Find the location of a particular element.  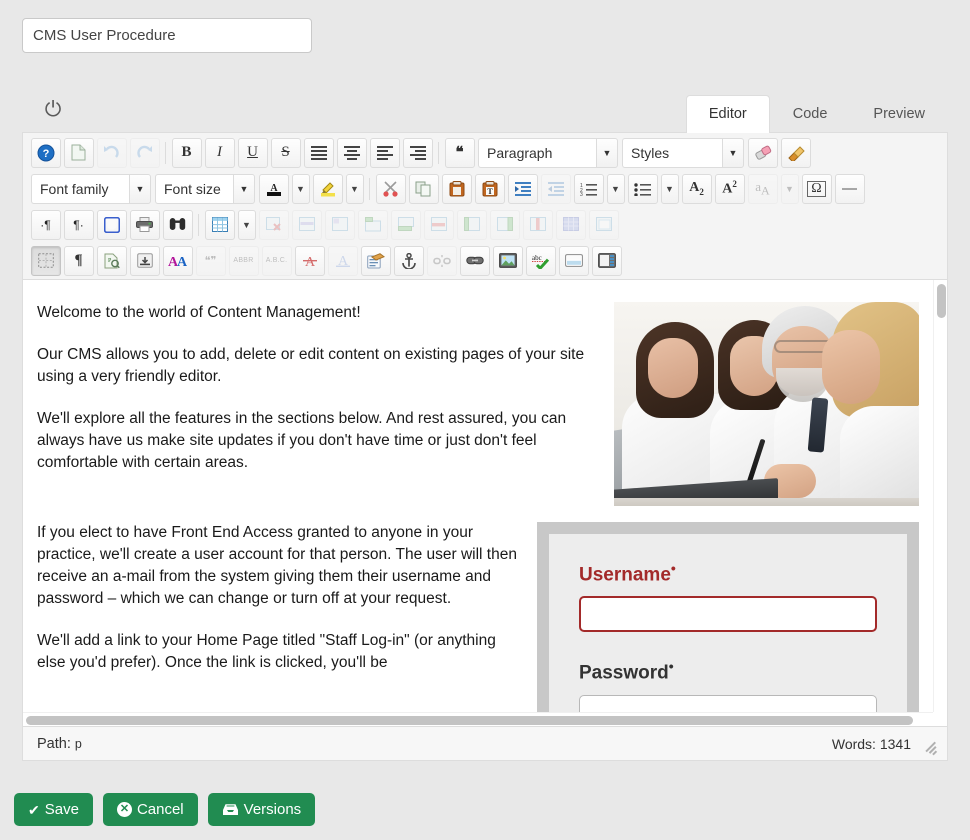

indent-icon is located at coordinates (522, 188).